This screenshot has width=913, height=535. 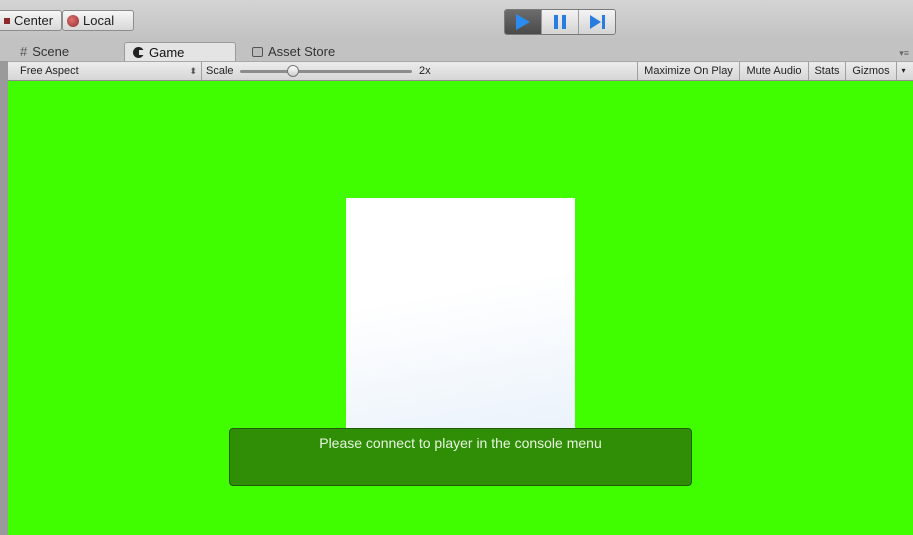 I want to click on step-icon, so click(x=597, y=22).